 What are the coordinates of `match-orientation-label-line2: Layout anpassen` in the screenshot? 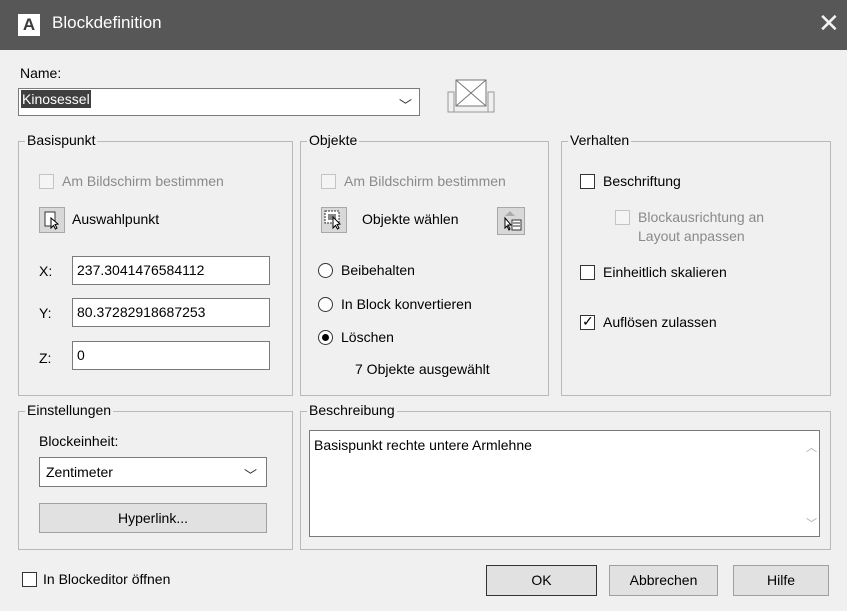 It's located at (691, 236).